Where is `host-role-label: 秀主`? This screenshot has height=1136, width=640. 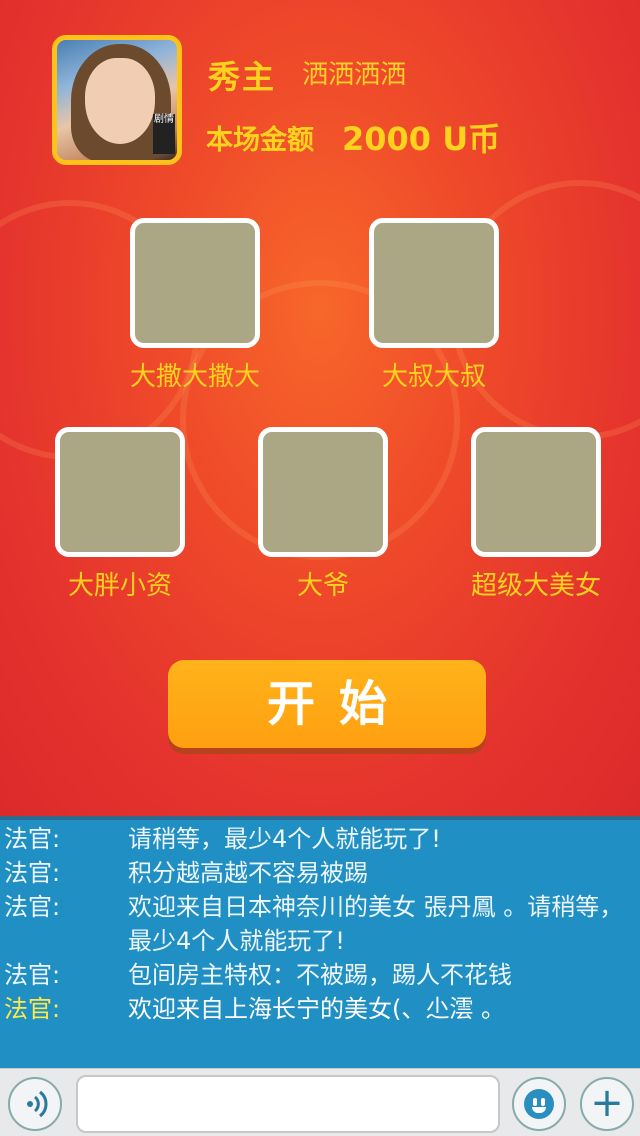
host-role-label: 秀主 is located at coordinates (242, 77).